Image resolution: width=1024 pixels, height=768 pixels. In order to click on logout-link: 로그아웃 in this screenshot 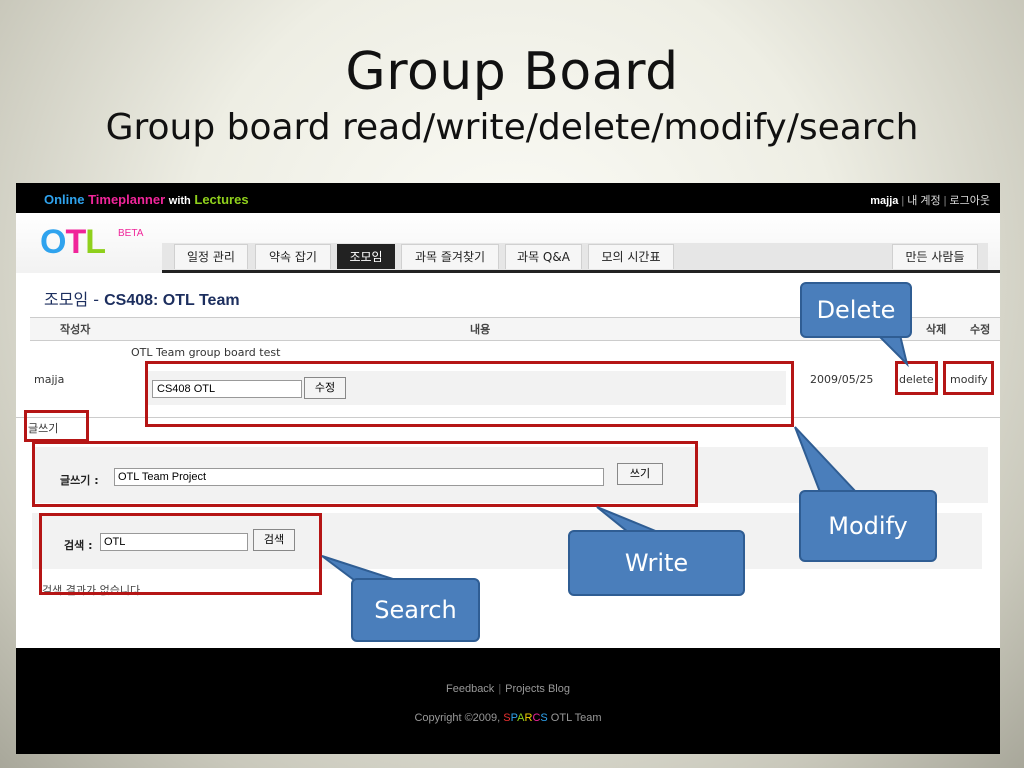, I will do `click(970, 201)`.